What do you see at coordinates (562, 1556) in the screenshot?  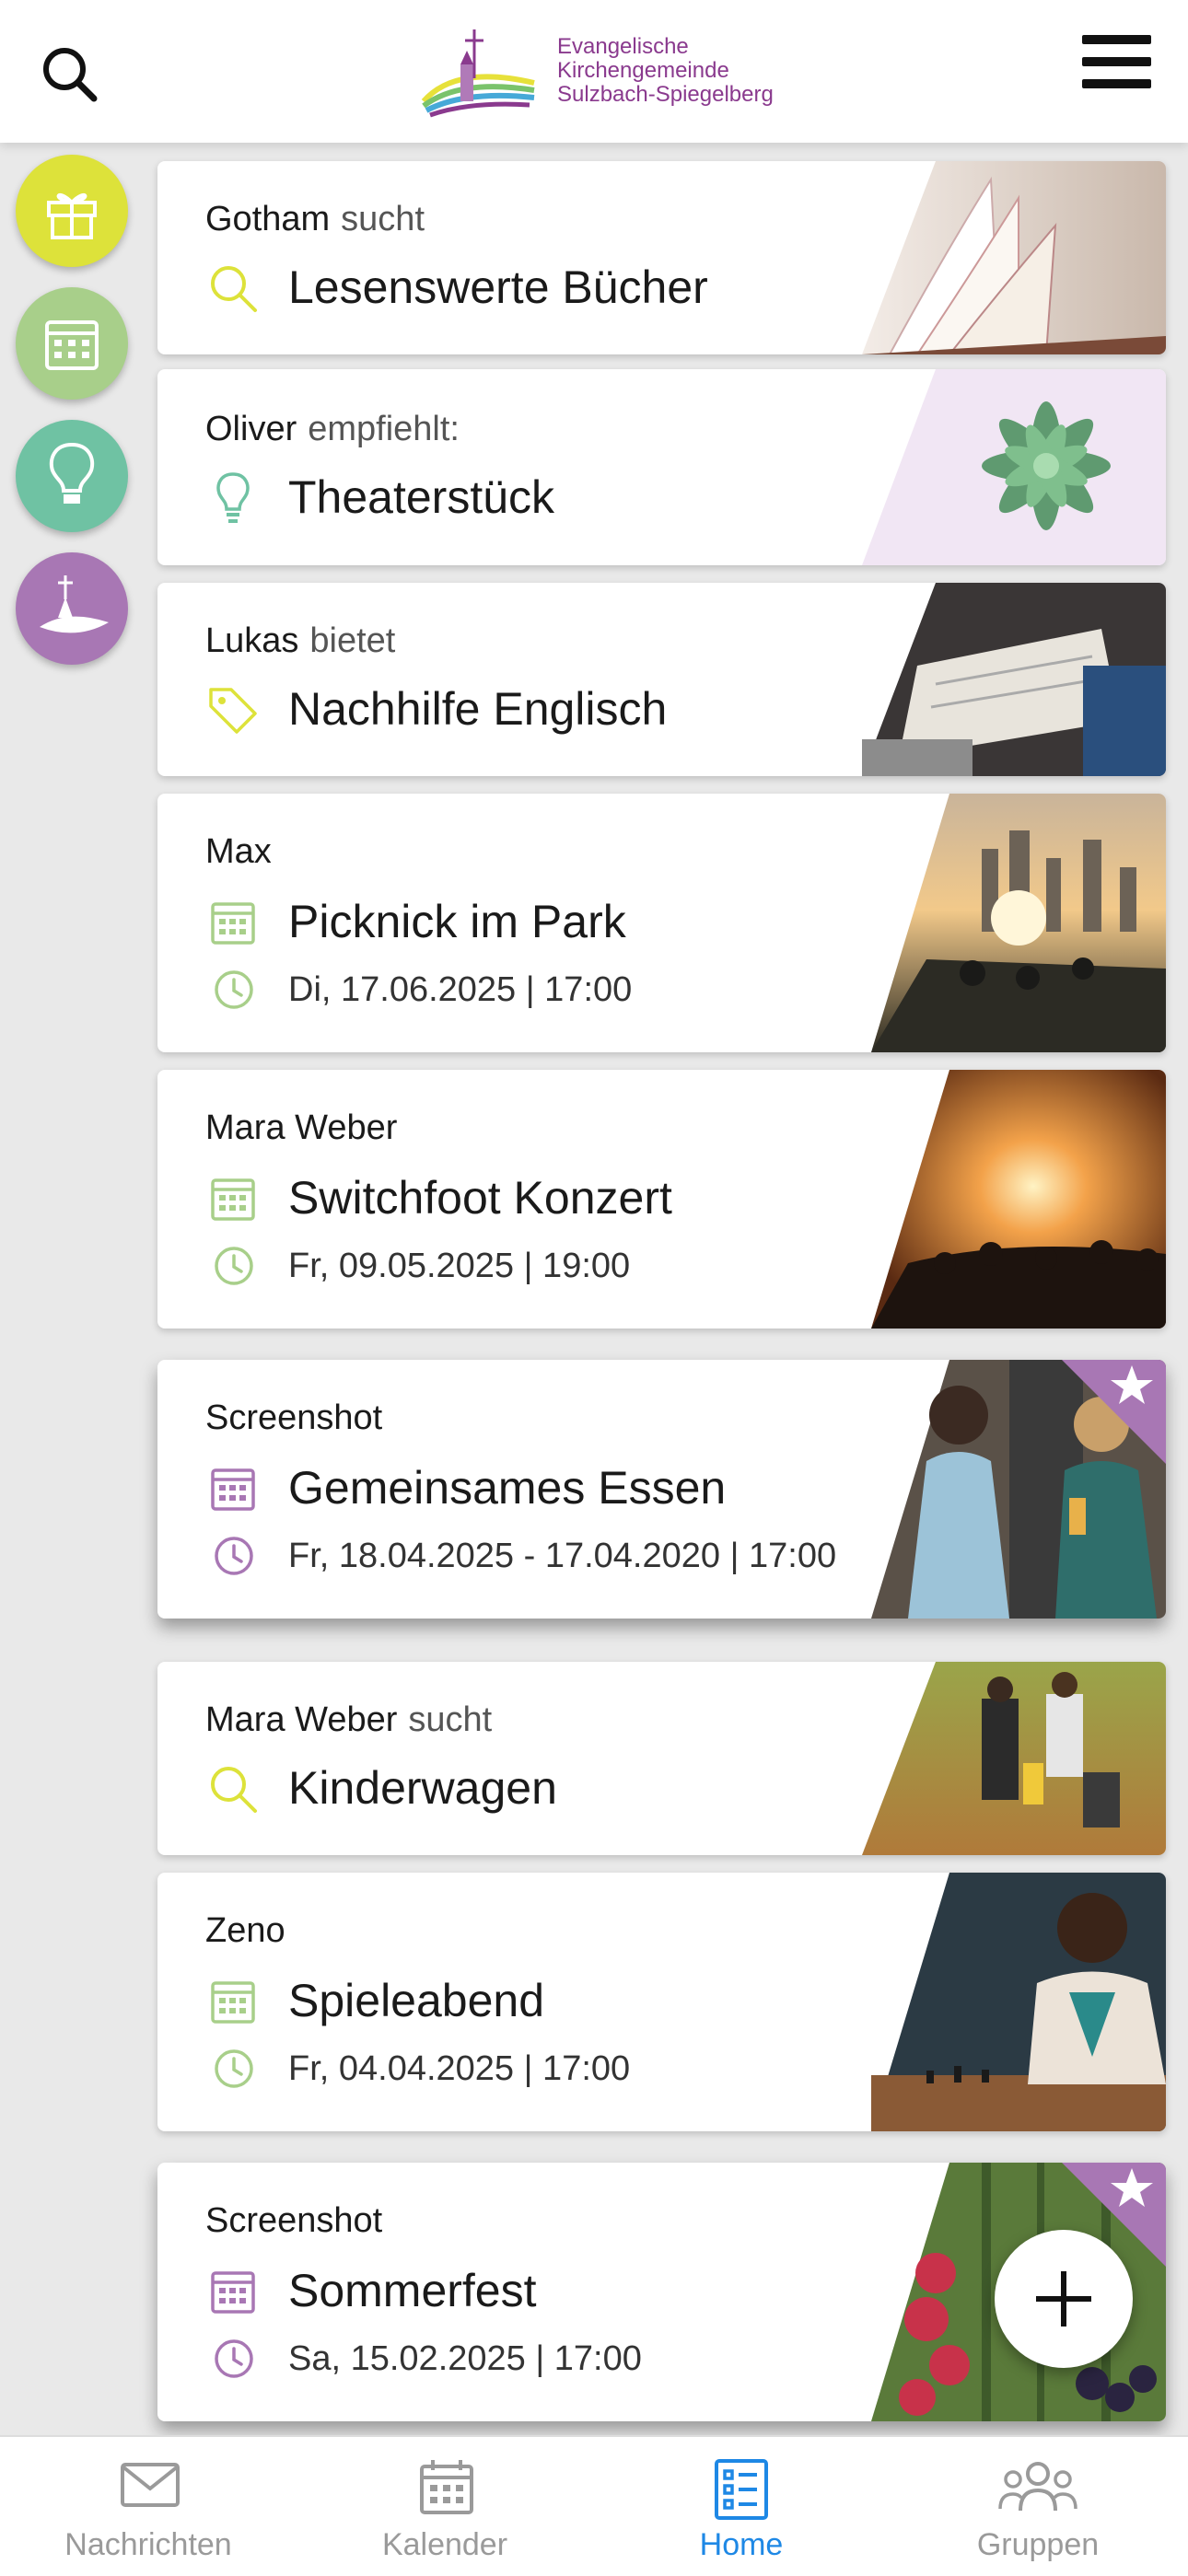 I see `card-date: Fr, 18.04.2025 - 17.04.2020 | 17:00` at bounding box center [562, 1556].